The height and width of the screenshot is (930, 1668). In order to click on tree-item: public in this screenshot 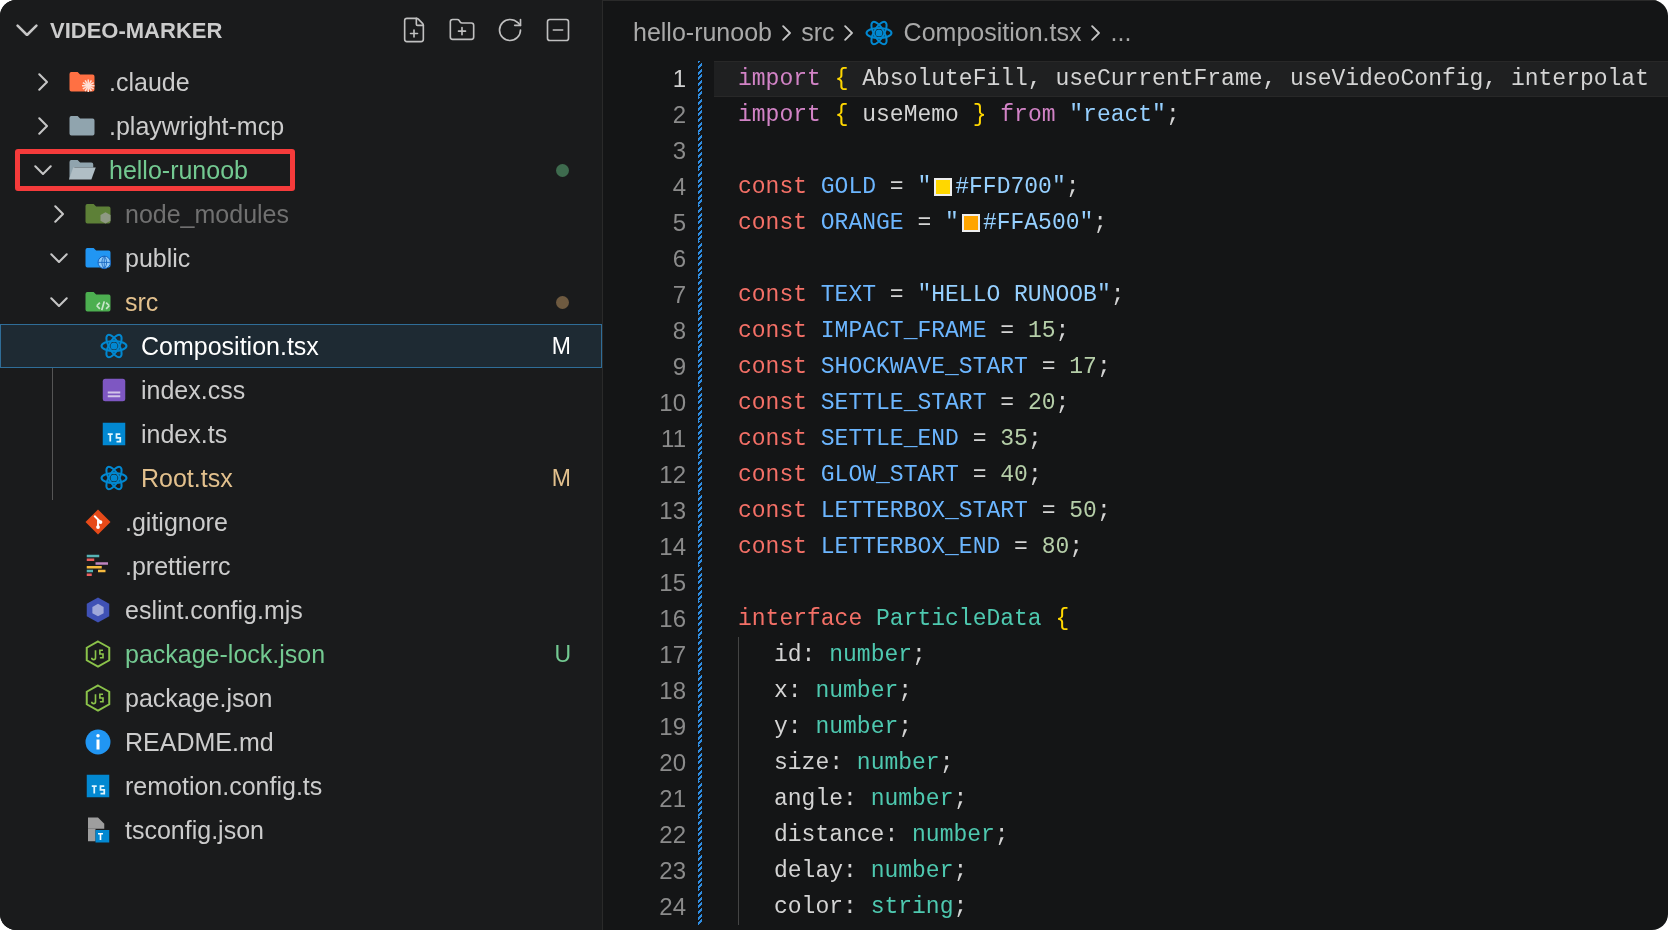, I will do `click(301, 258)`.